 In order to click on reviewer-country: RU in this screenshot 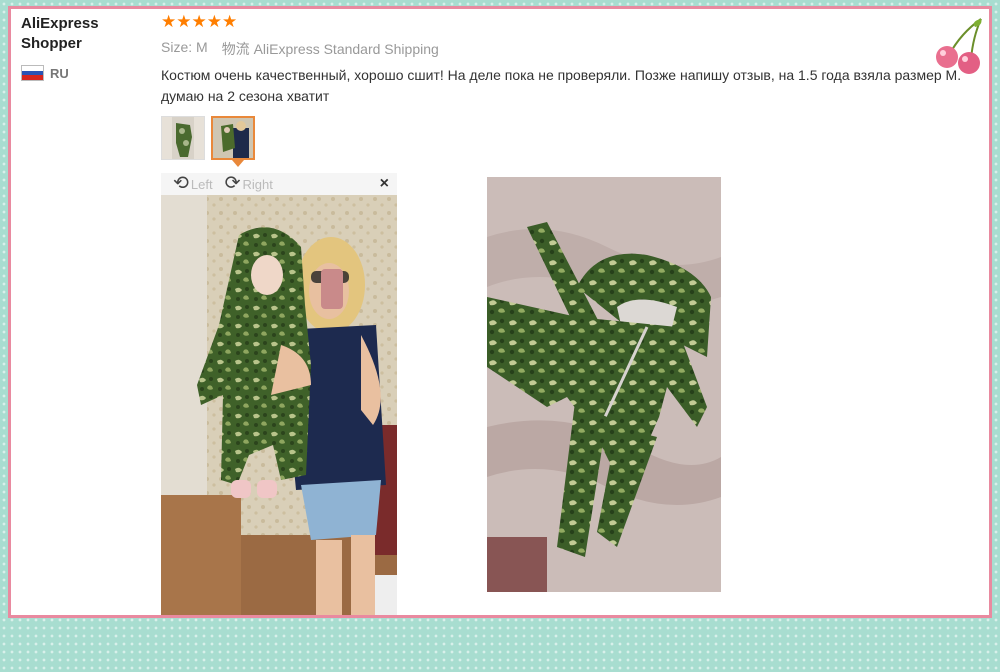, I will do `click(45, 73)`.